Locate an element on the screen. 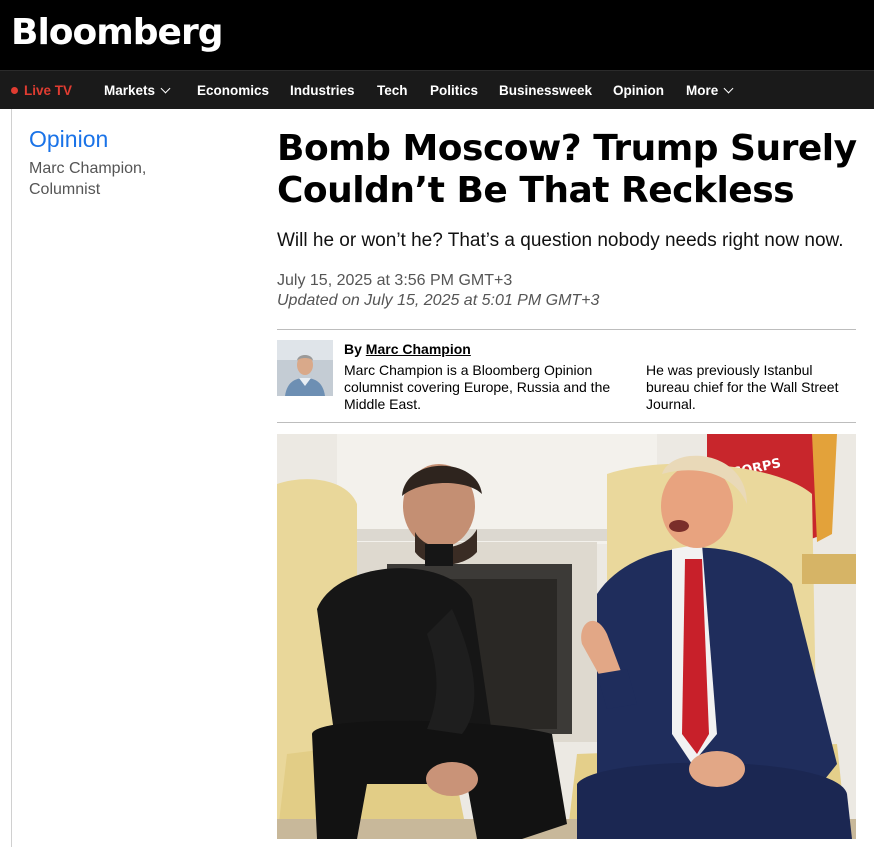 The height and width of the screenshot is (847, 874). author-byline: By Marc Champion is located at coordinates (407, 349).